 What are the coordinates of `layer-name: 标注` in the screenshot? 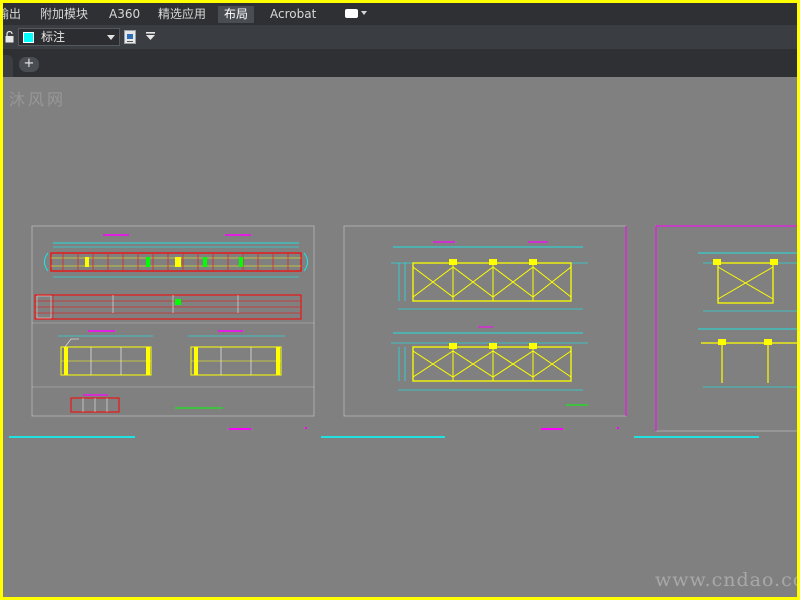 It's located at (53, 37).